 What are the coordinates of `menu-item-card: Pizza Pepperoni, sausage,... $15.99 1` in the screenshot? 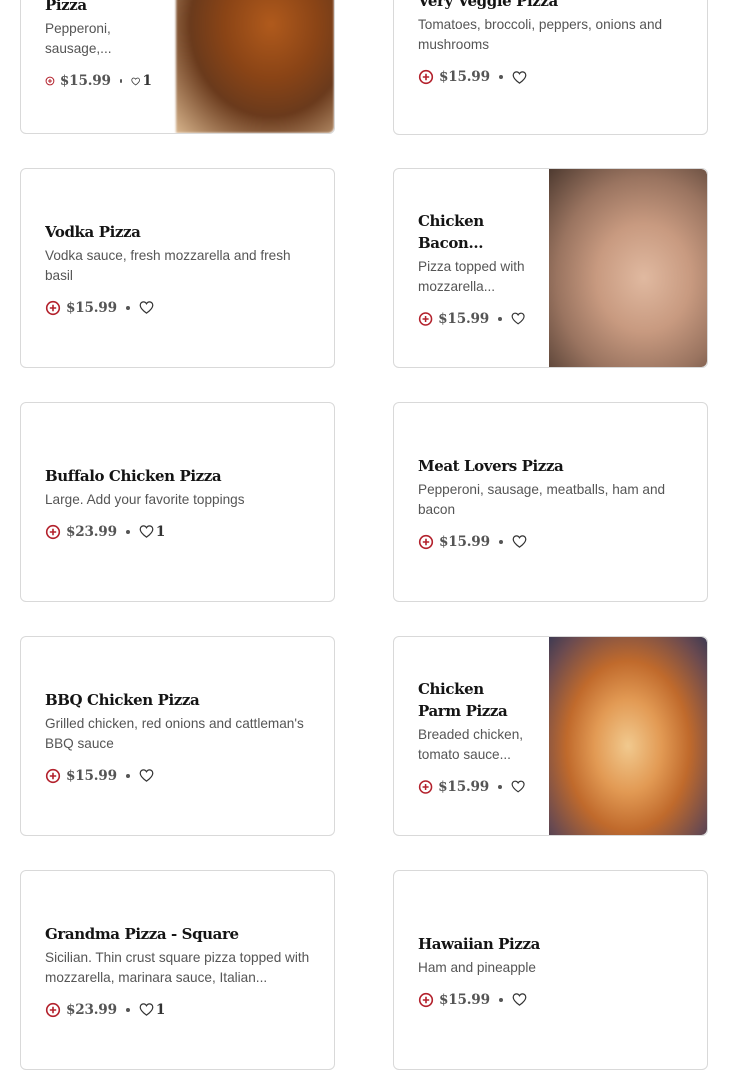 It's located at (177, 67).